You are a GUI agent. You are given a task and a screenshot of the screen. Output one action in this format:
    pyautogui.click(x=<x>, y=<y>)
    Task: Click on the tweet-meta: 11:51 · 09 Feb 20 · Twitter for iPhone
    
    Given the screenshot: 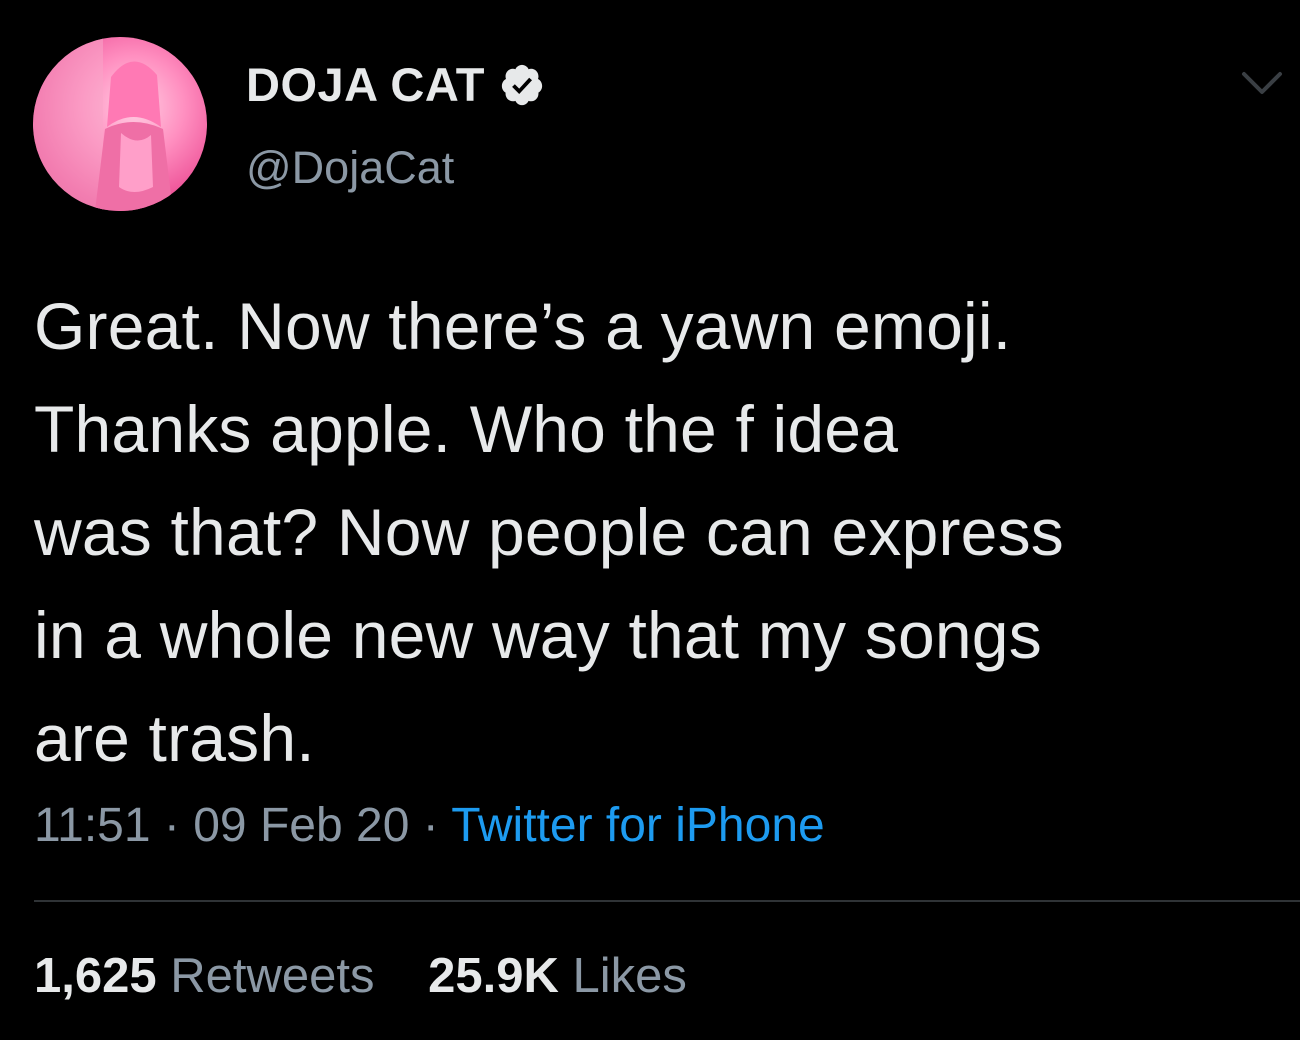 What is the action you would take?
    pyautogui.click(x=429, y=825)
    